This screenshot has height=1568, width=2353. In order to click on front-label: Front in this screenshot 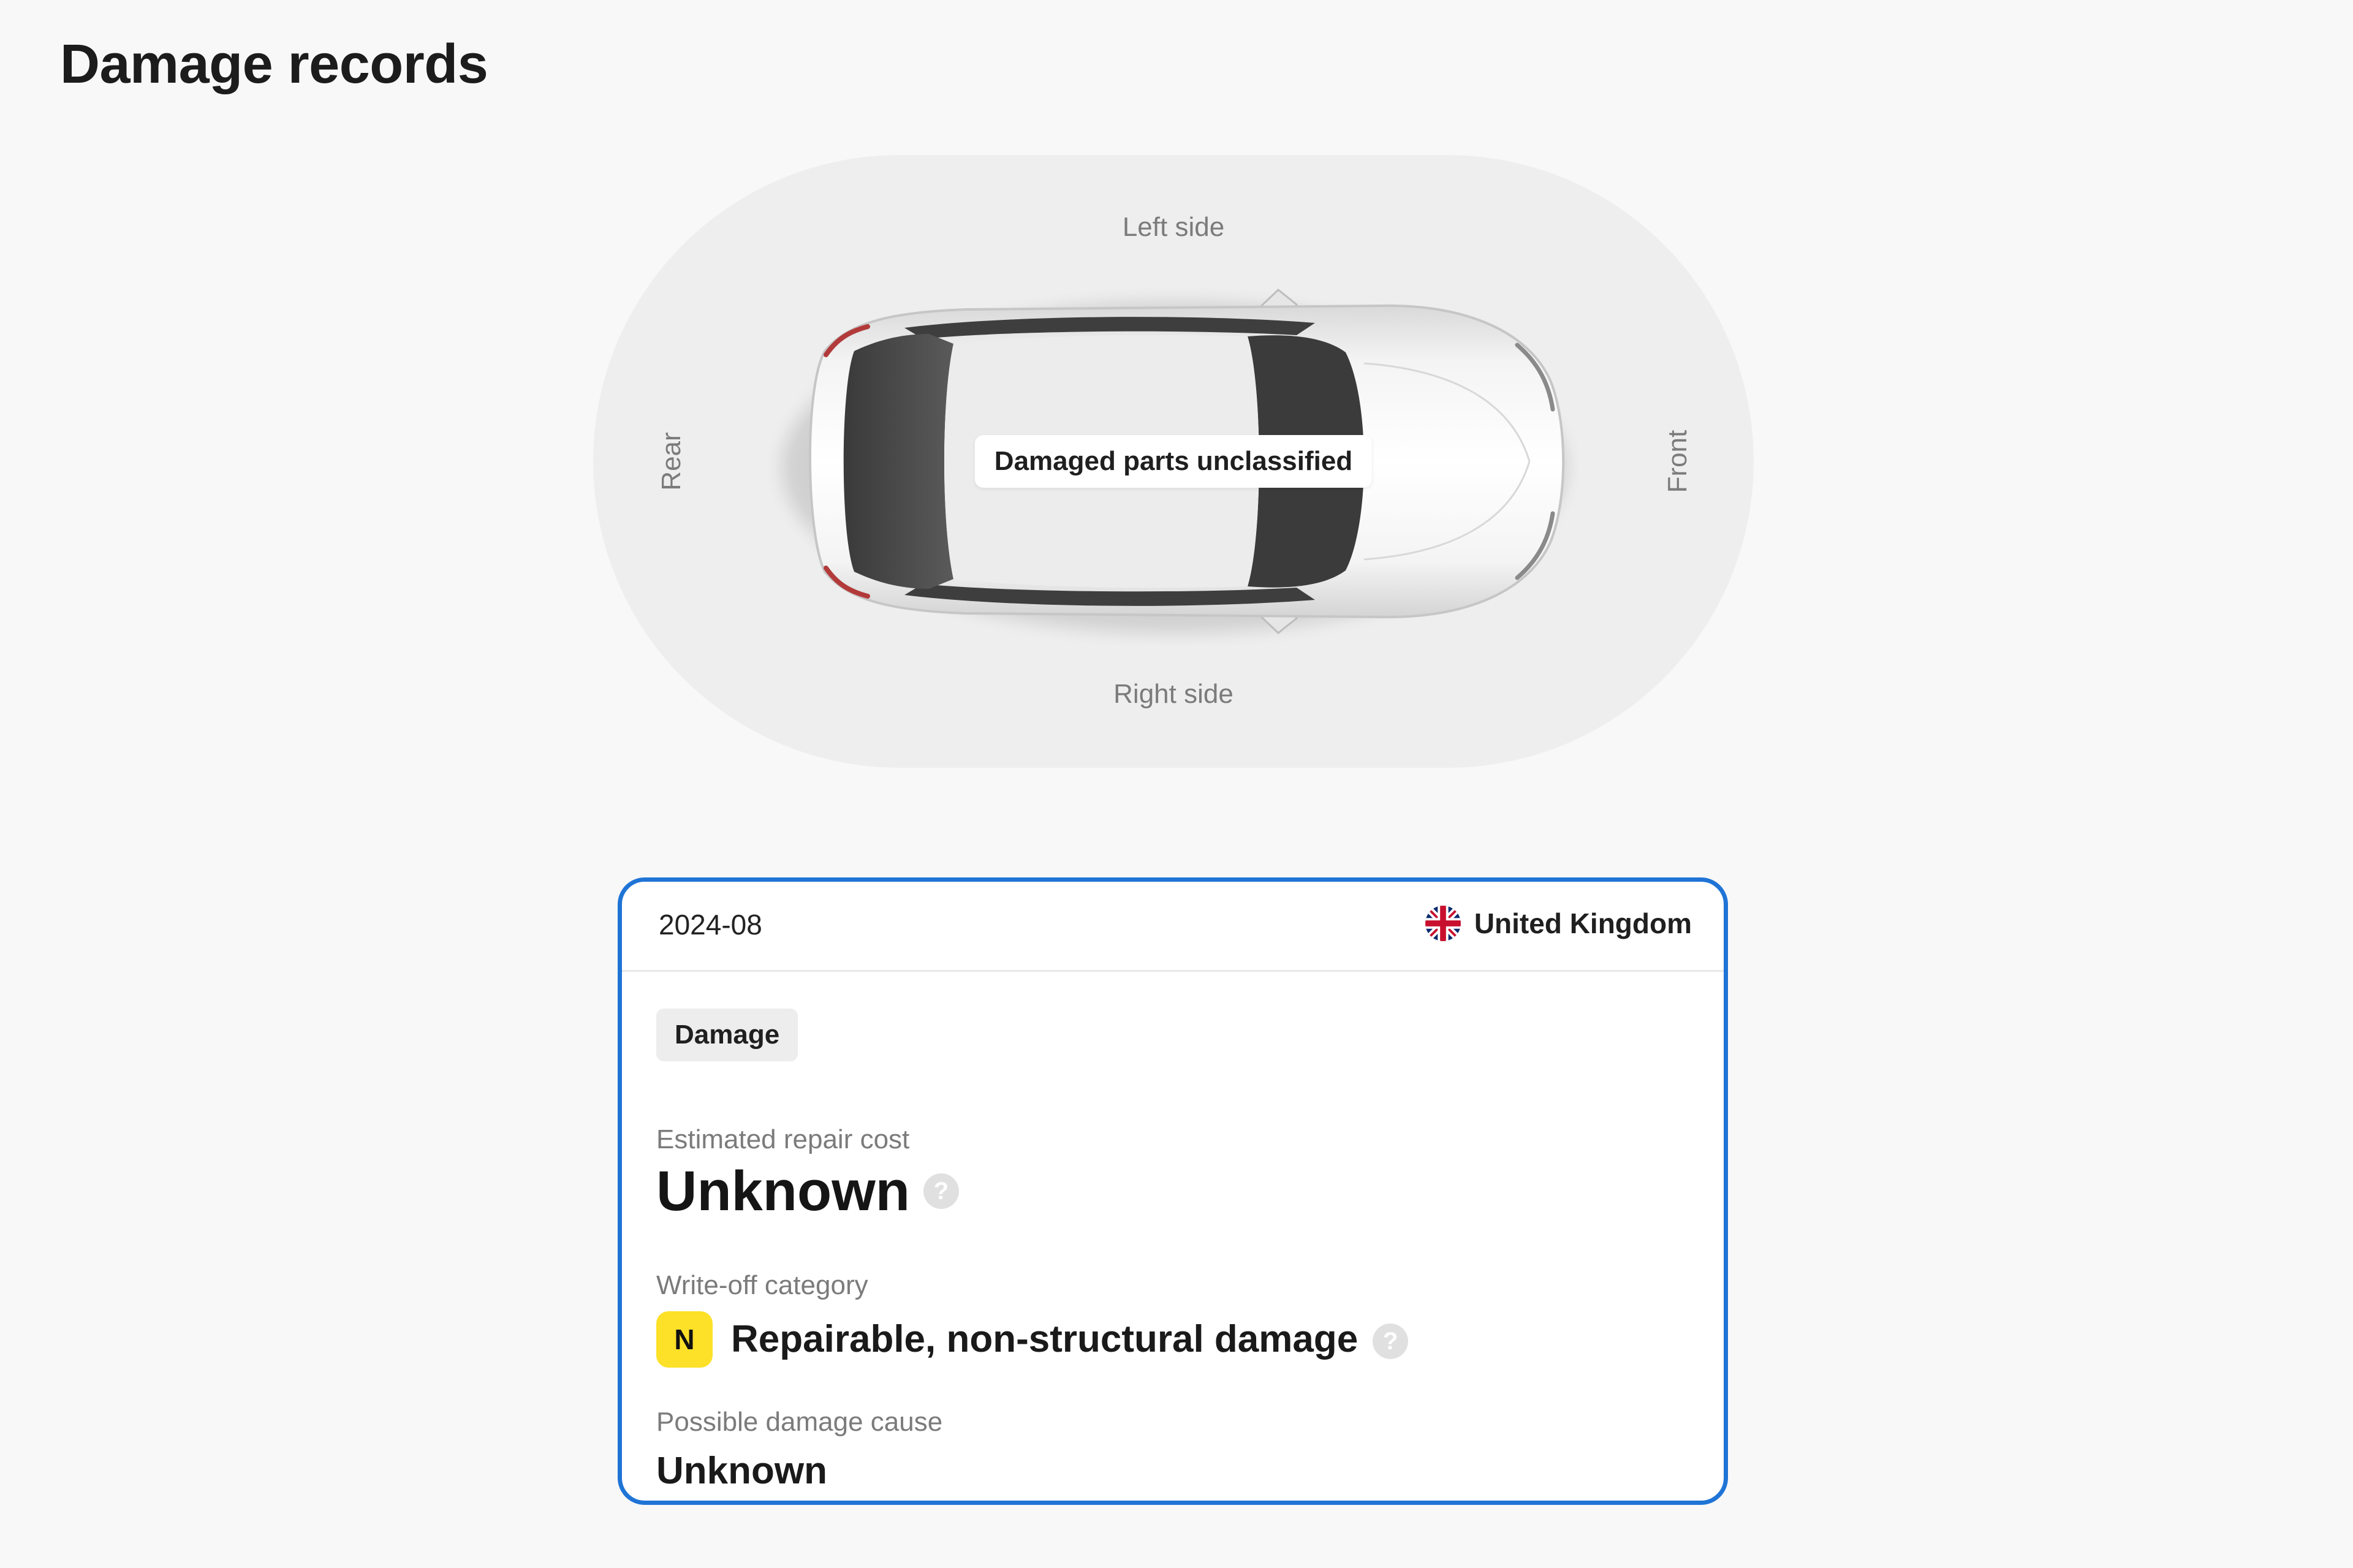, I will do `click(1677, 462)`.